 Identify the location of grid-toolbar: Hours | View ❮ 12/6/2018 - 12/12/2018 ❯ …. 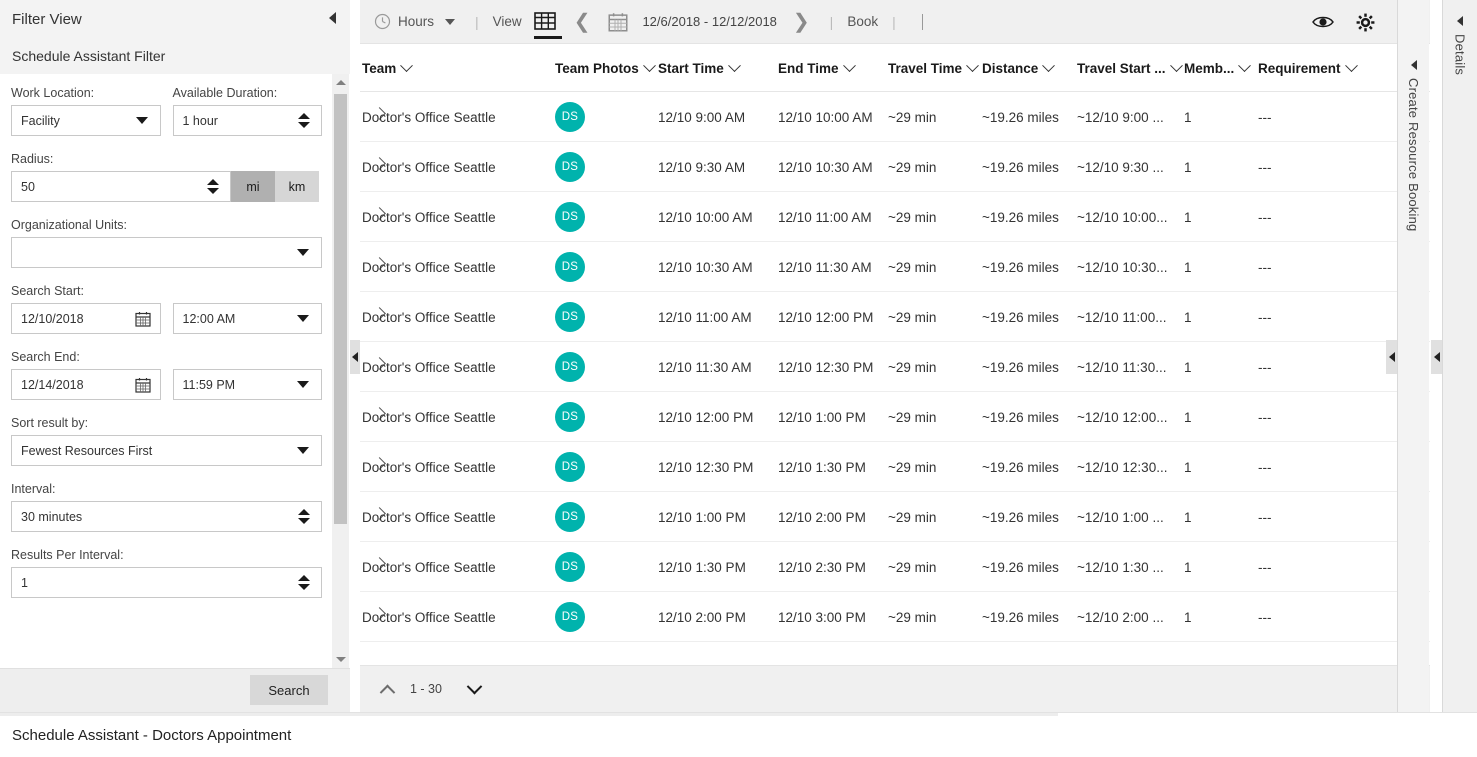
(895, 22).